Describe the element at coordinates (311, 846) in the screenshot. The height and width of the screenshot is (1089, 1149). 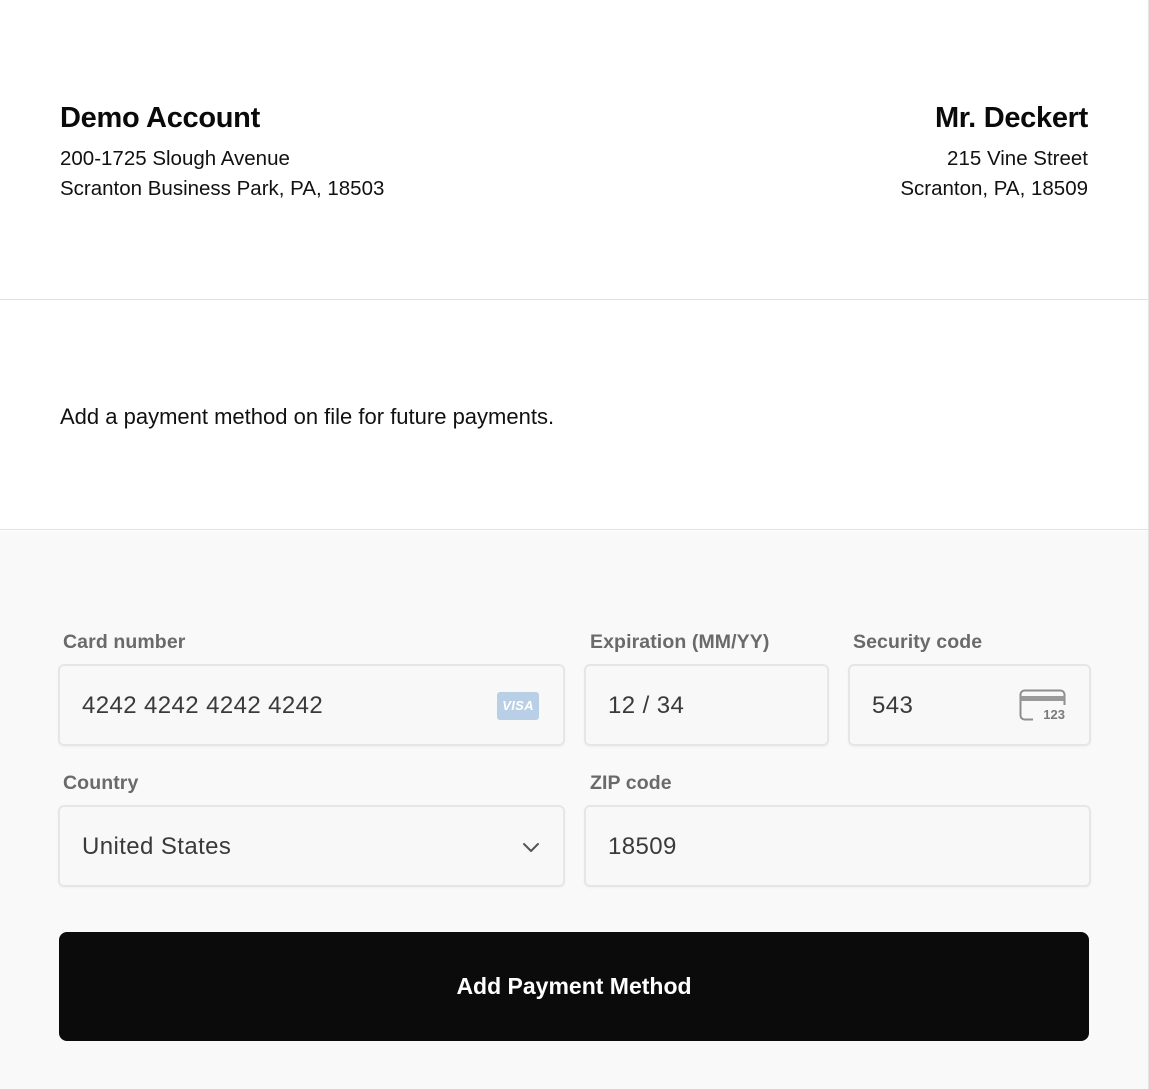
I see `country-select: United States` at that location.